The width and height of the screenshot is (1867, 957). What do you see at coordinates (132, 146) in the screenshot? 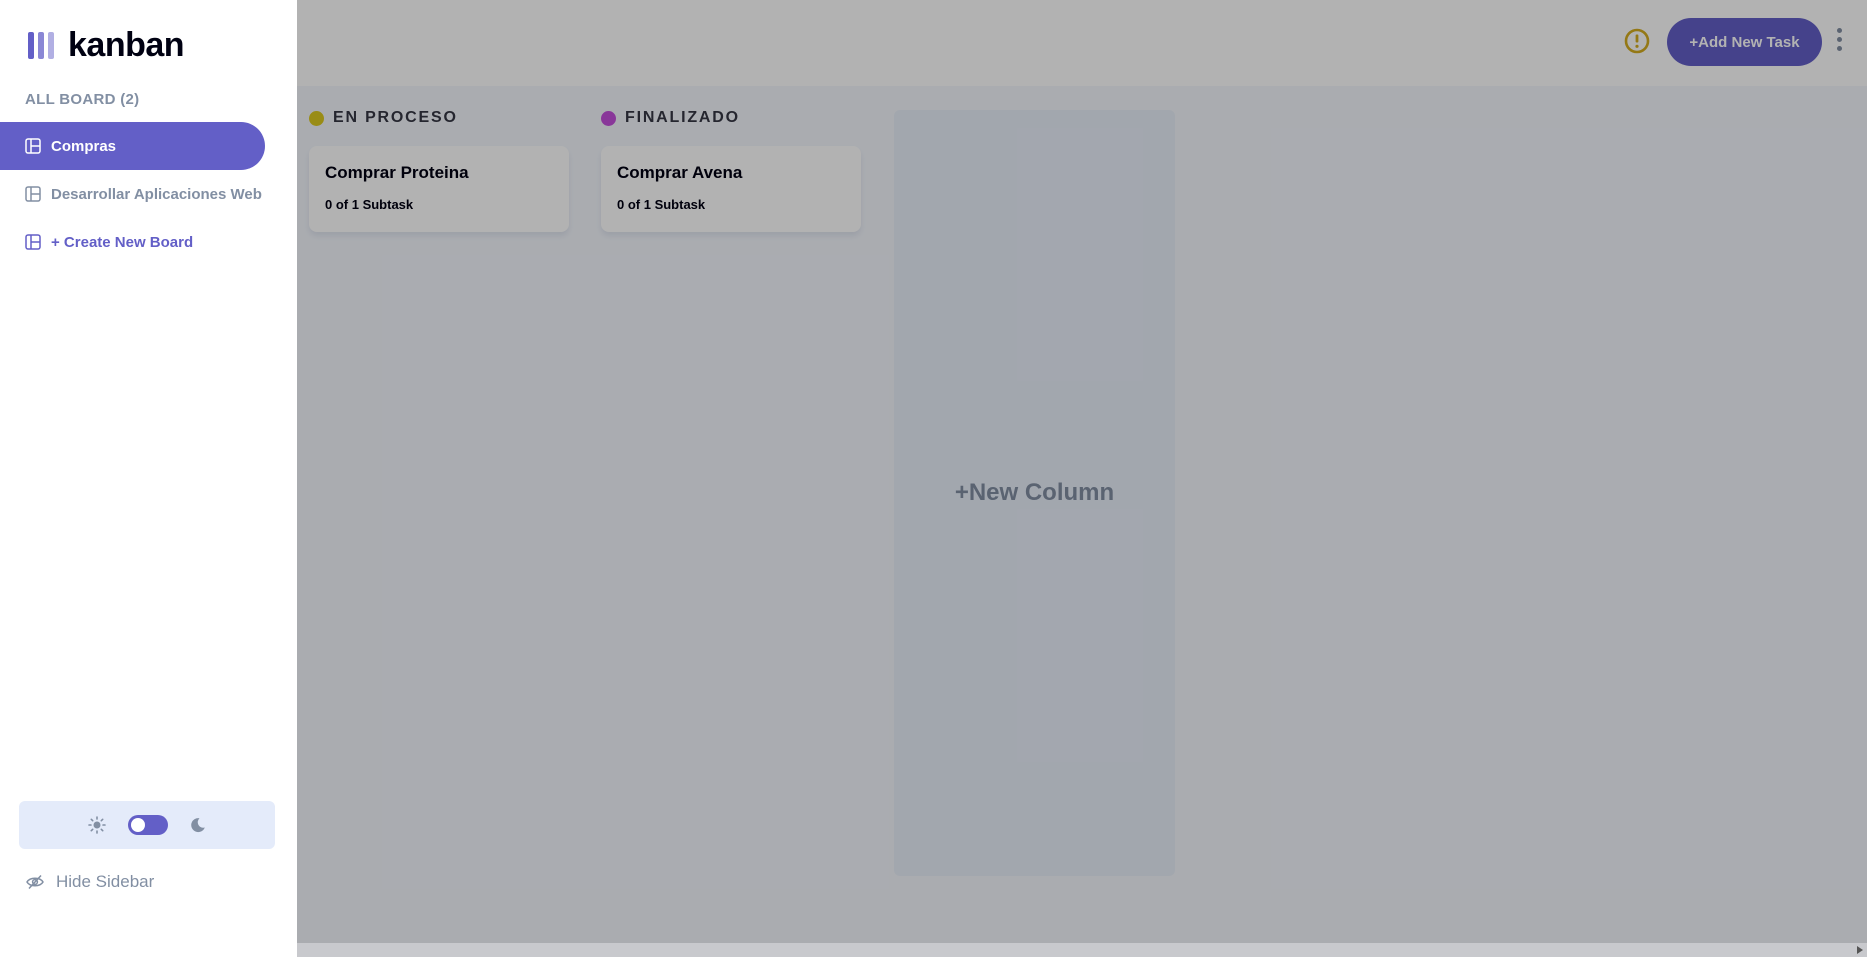
I see `sidebar-item-compras: Compras` at bounding box center [132, 146].